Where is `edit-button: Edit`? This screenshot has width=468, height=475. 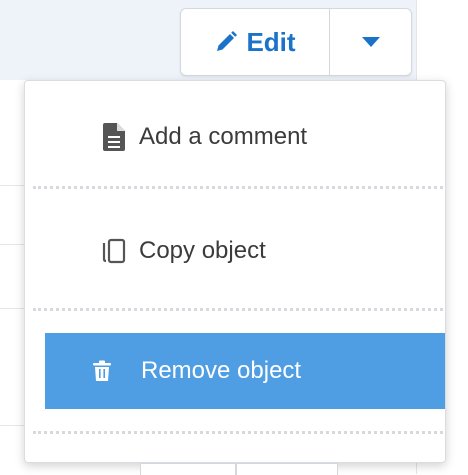 edit-button: Edit is located at coordinates (255, 42).